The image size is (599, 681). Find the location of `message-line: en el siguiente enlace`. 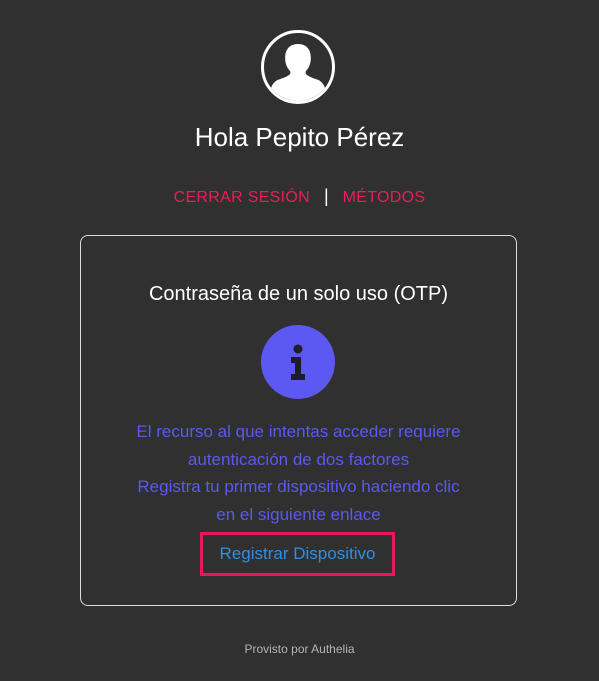

message-line: en el siguiente enlace is located at coordinates (298, 514).